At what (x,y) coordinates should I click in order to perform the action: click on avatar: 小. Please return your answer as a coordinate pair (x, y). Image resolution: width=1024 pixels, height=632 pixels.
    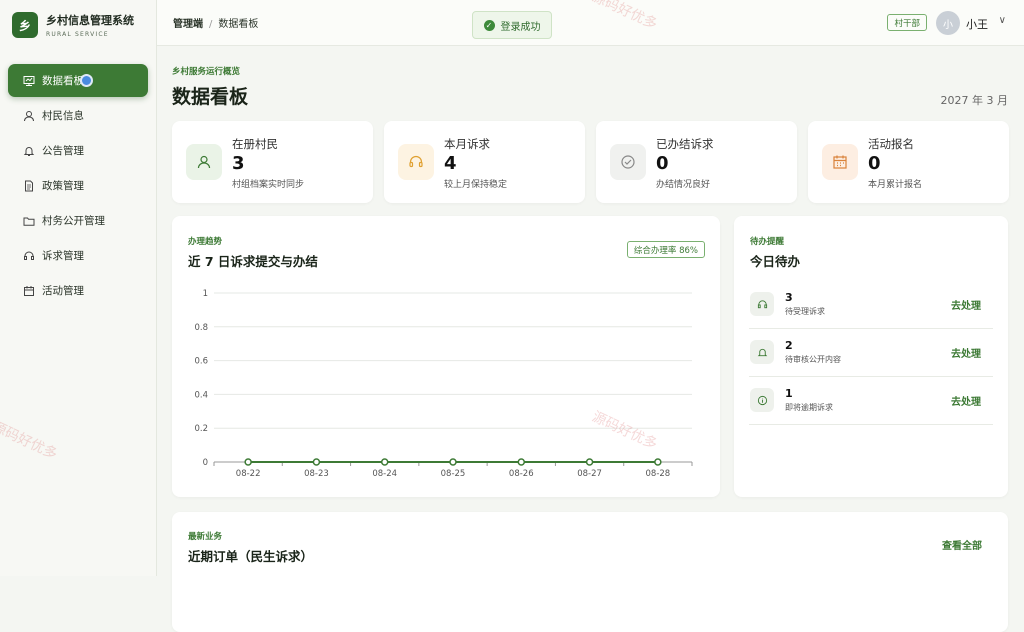
    Looking at the image, I should click on (948, 23).